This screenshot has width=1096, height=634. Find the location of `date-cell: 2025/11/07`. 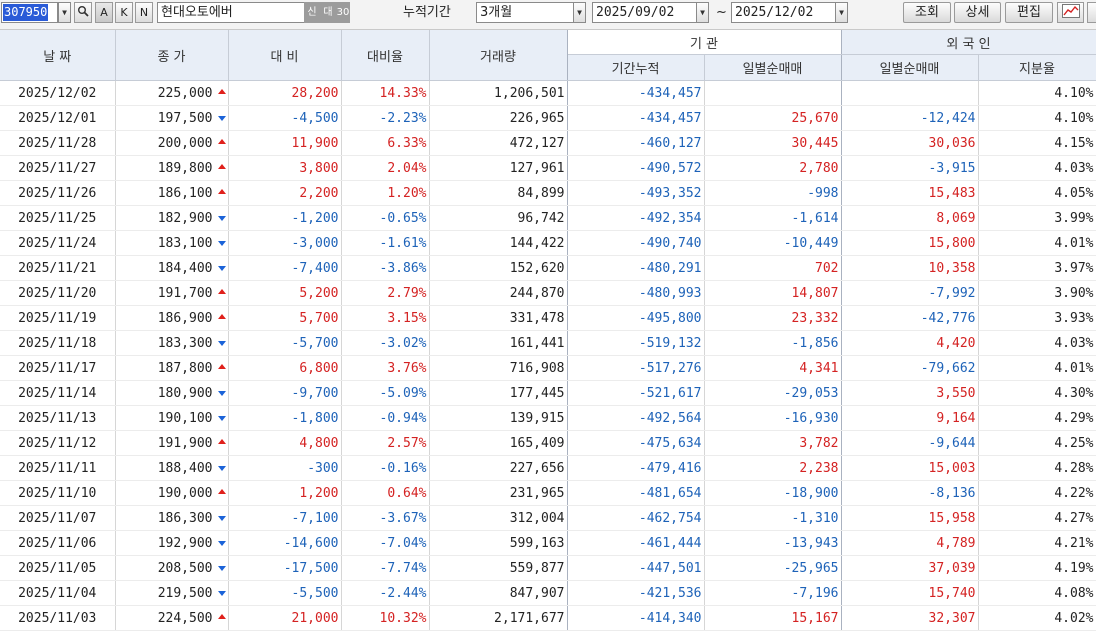

date-cell: 2025/11/07 is located at coordinates (58, 518).